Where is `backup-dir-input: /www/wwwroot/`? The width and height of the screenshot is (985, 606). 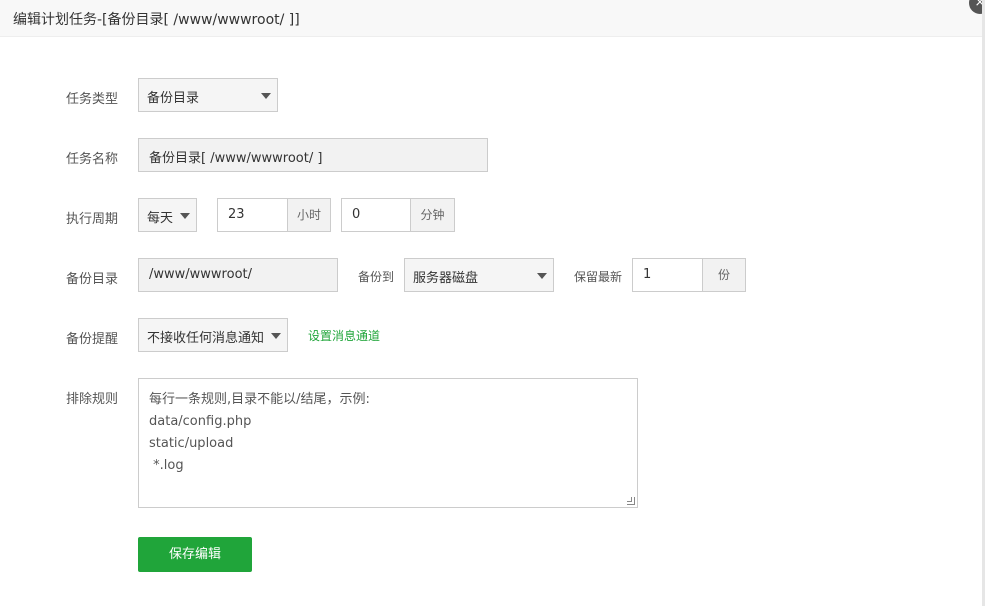 backup-dir-input: /www/wwwroot/ is located at coordinates (238, 275).